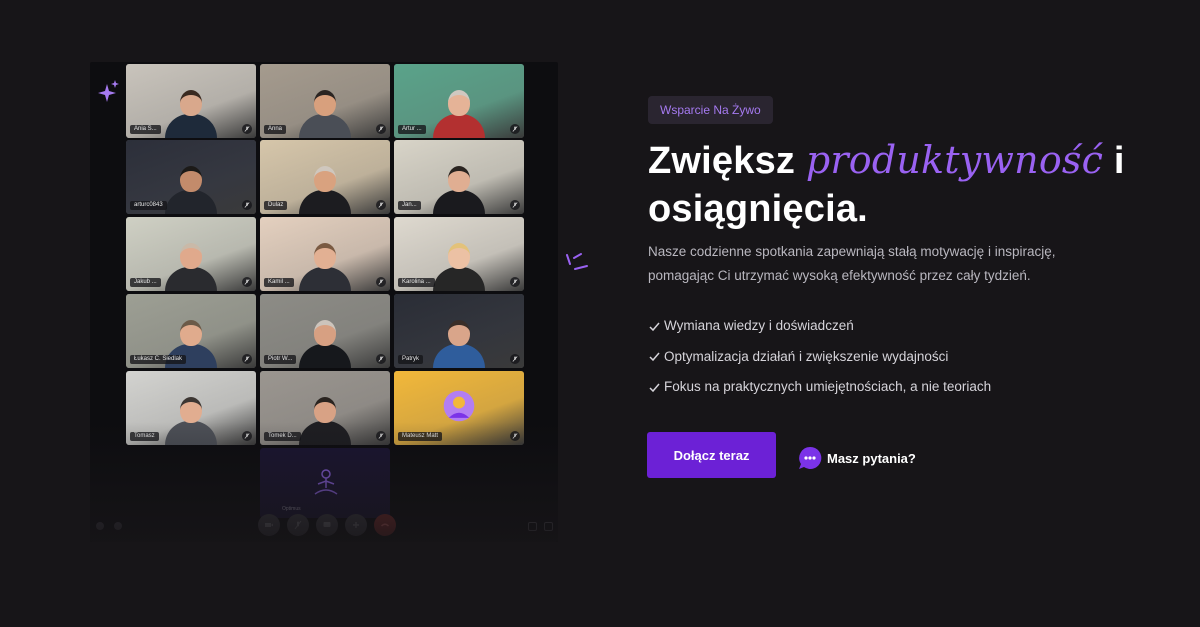 The width and height of the screenshot is (1200, 627). I want to click on participant-tile: Dulaz, so click(325, 177).